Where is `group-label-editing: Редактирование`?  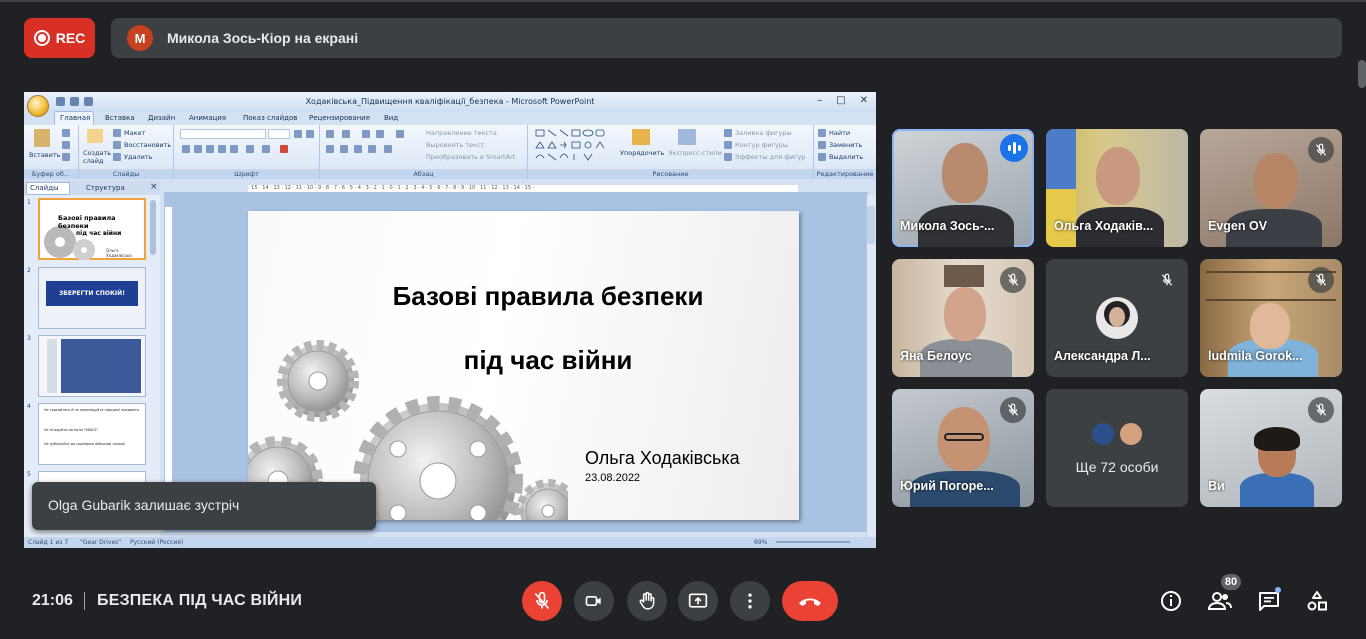 group-label-editing: Редактирование is located at coordinates (845, 174).